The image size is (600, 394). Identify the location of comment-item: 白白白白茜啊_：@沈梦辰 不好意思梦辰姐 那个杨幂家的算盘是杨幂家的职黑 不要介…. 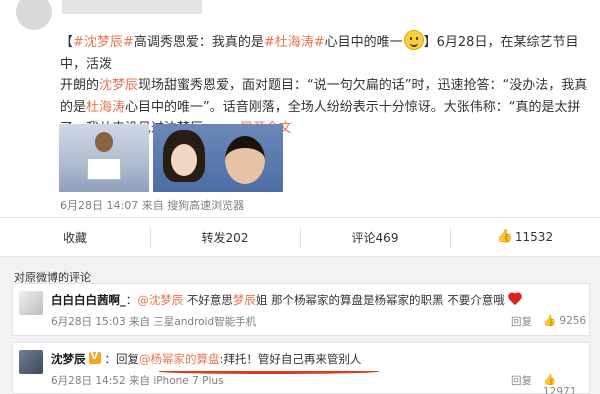
(301, 309).